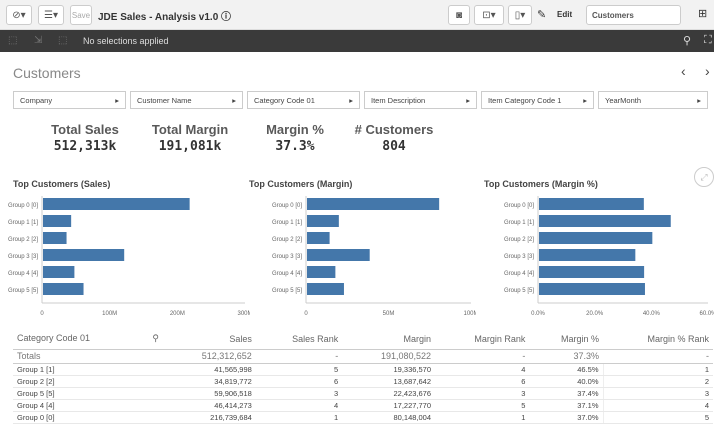  I want to click on table-cell: 34,819,772, so click(209, 381).